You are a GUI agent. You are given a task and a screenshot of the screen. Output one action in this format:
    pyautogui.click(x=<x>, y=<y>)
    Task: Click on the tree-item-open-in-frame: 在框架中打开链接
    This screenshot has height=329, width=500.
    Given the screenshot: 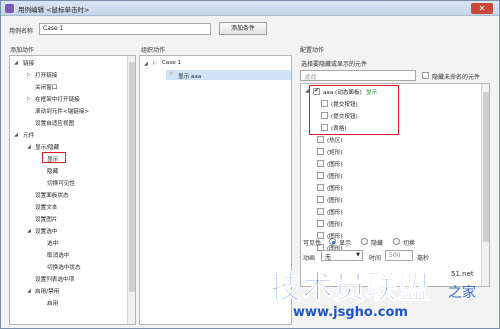 What is the action you would take?
    pyautogui.click(x=57, y=99)
    